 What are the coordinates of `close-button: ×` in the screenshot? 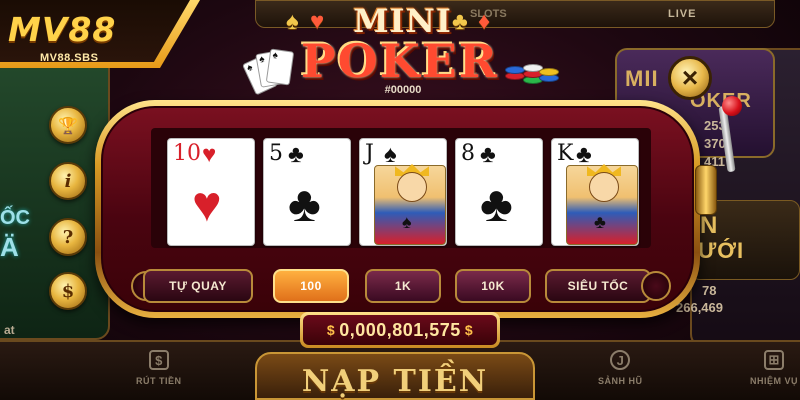 It's located at (690, 78).